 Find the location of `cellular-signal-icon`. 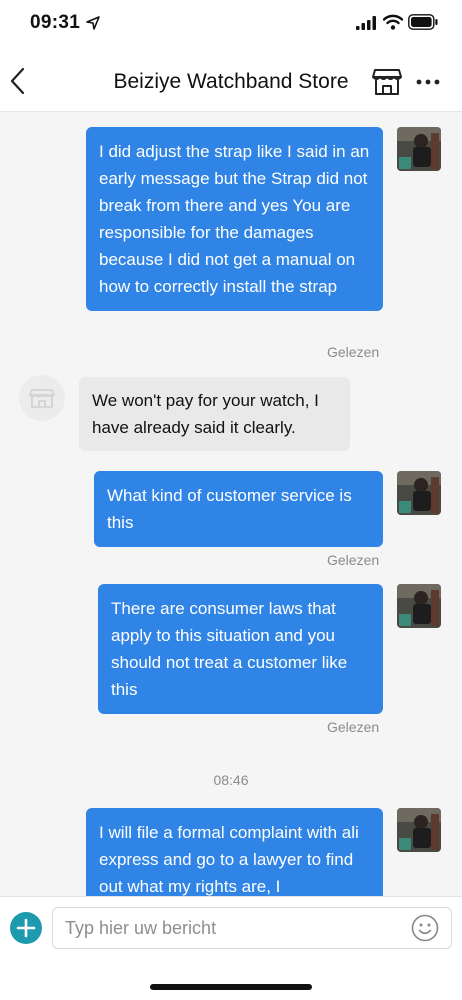

cellular-signal-icon is located at coordinates (366, 23).